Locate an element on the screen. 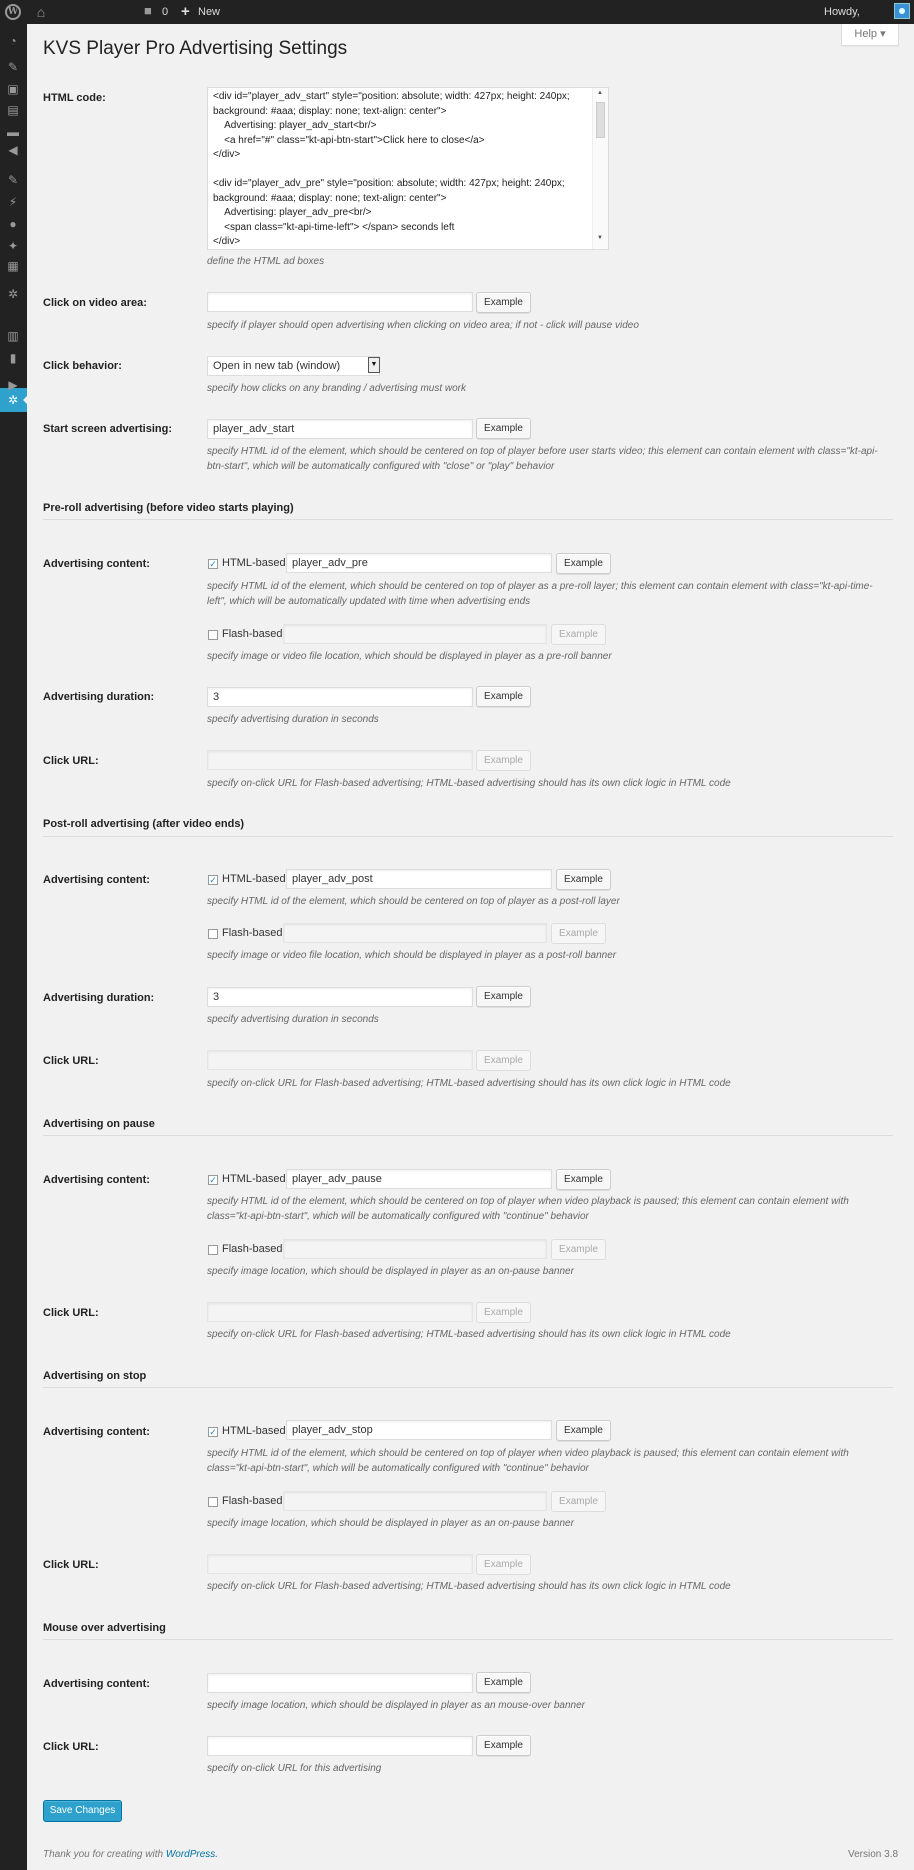 The image size is (914, 1870). preroll-html-checkbox: ✓ is located at coordinates (213, 564).